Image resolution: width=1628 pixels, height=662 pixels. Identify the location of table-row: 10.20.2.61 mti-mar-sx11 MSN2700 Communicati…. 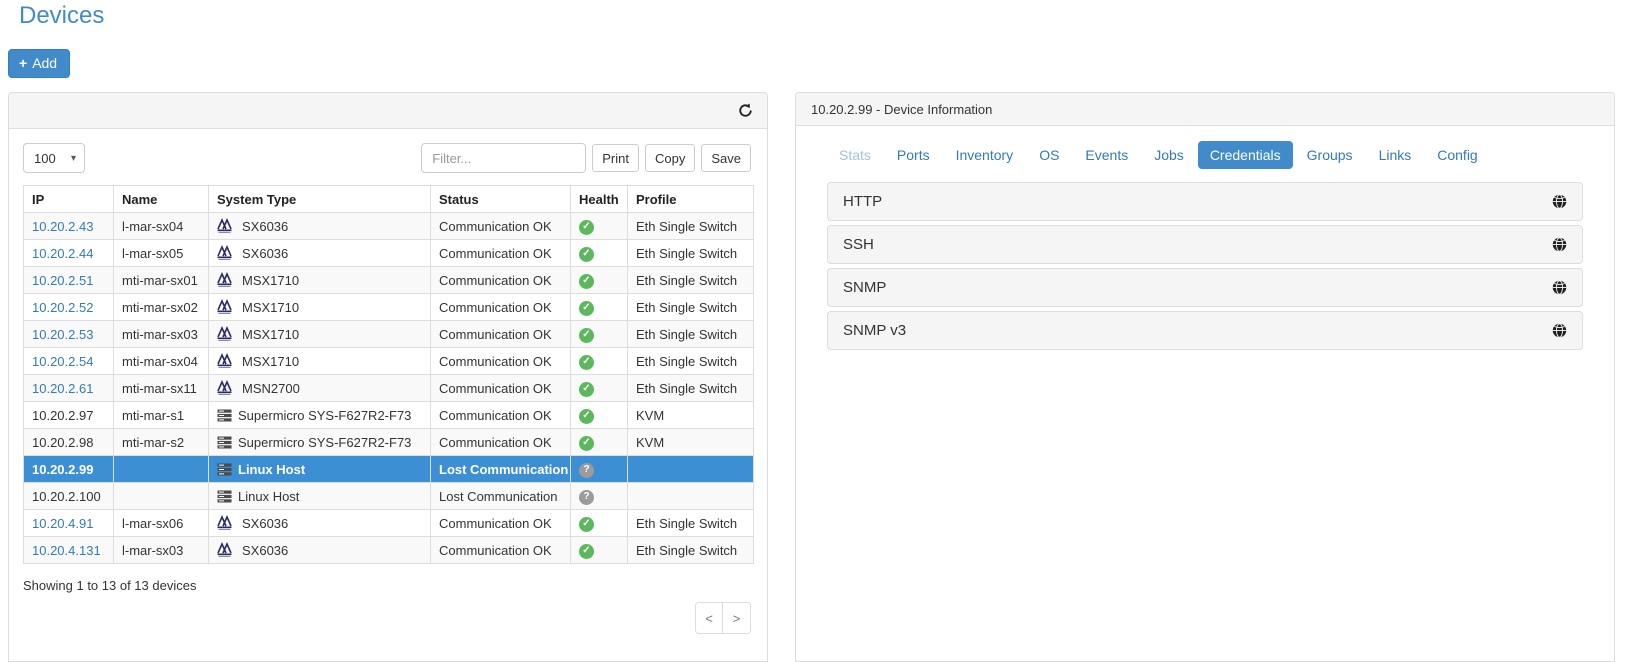
(388, 388).